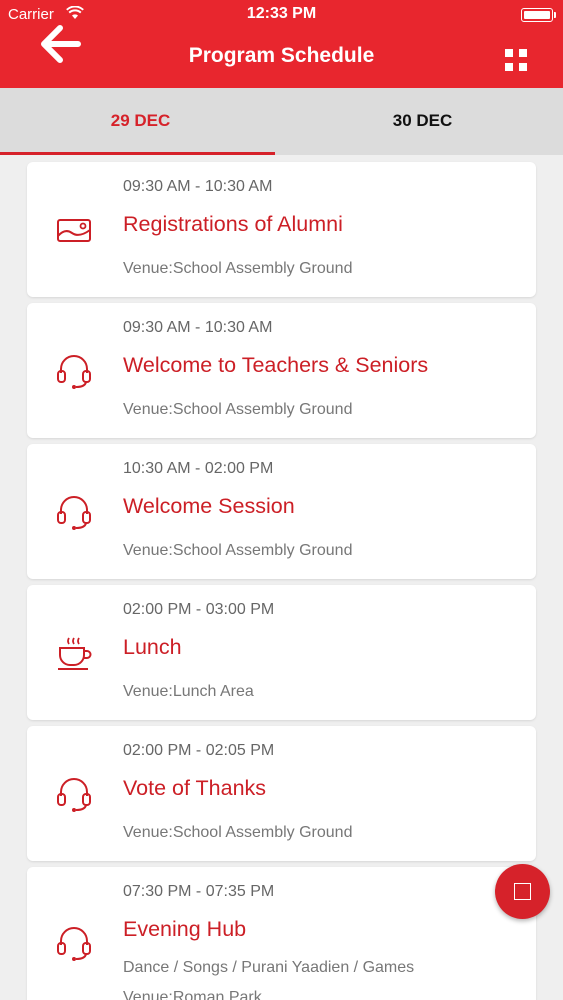  I want to click on event-description: Dance / Songs / Purani Yaadien / Games, so click(269, 967).